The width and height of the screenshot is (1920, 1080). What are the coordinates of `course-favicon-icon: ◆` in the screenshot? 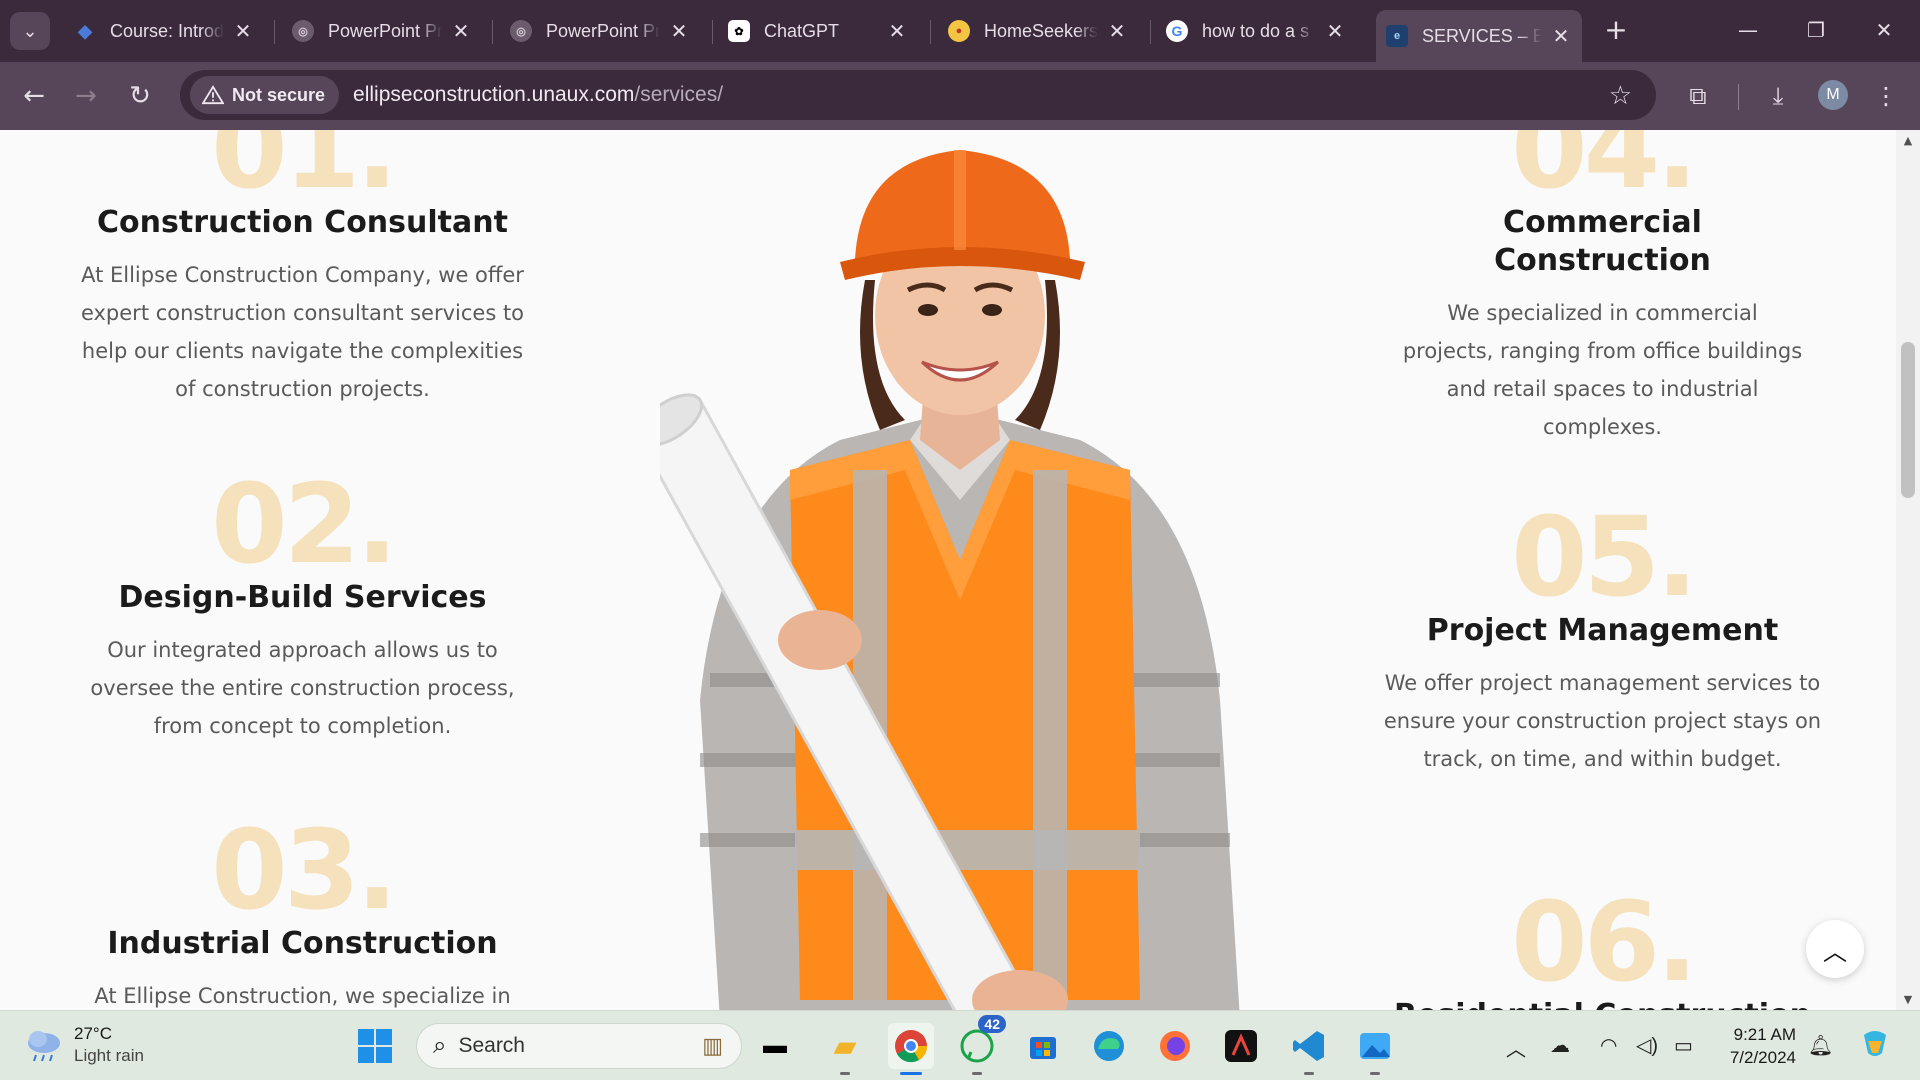 It's located at (85, 30).